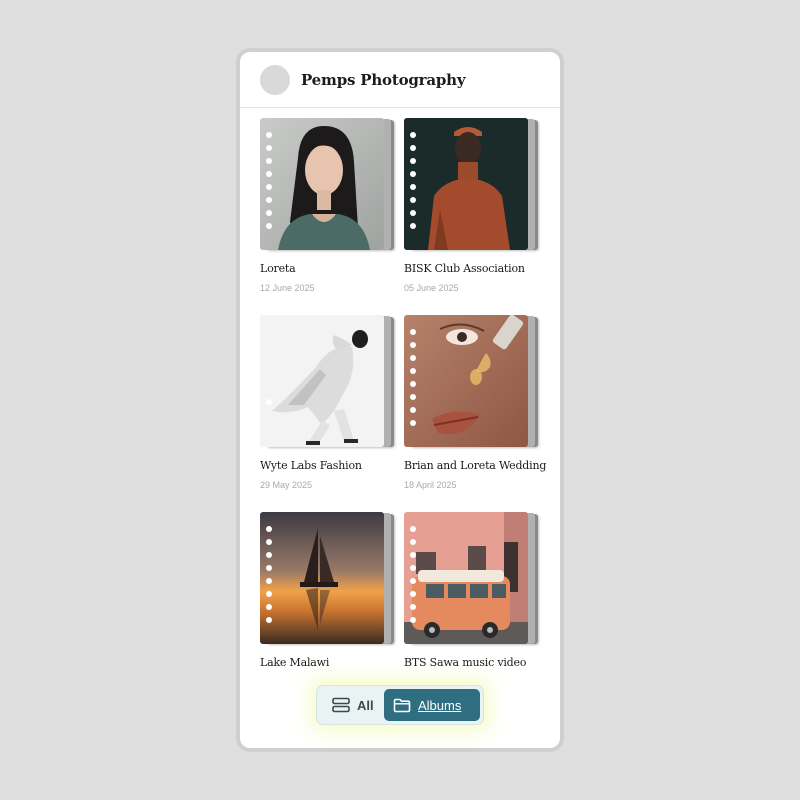 The image size is (800, 800). Describe the element at coordinates (464, 268) in the screenshot. I see `album-title: BISK Club Association` at that location.